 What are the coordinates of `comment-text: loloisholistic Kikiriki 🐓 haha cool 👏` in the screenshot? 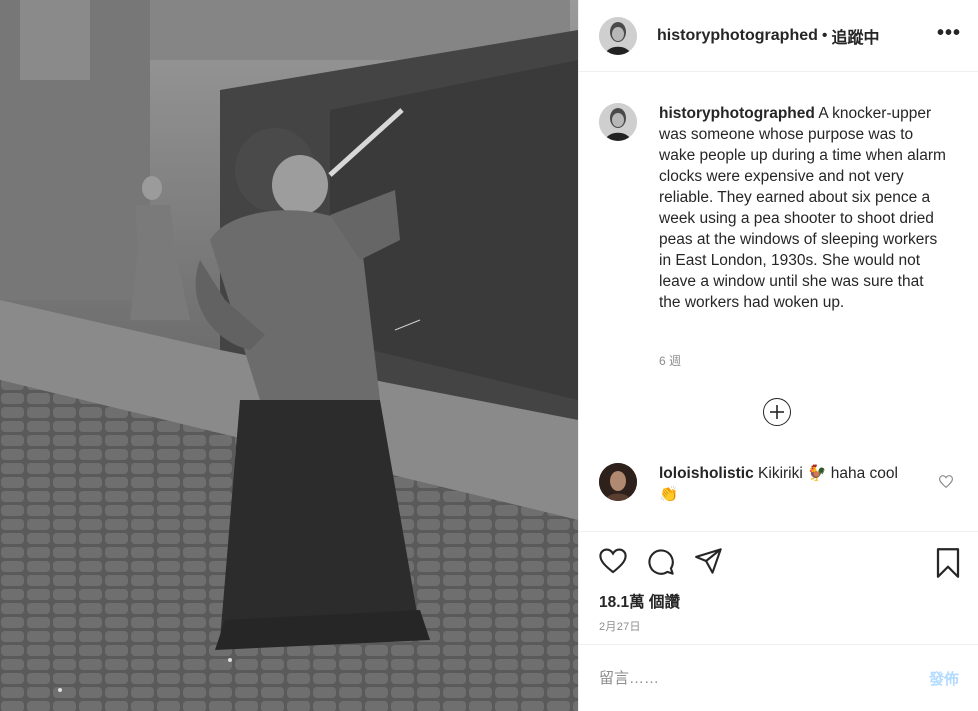 It's located at (784, 484).